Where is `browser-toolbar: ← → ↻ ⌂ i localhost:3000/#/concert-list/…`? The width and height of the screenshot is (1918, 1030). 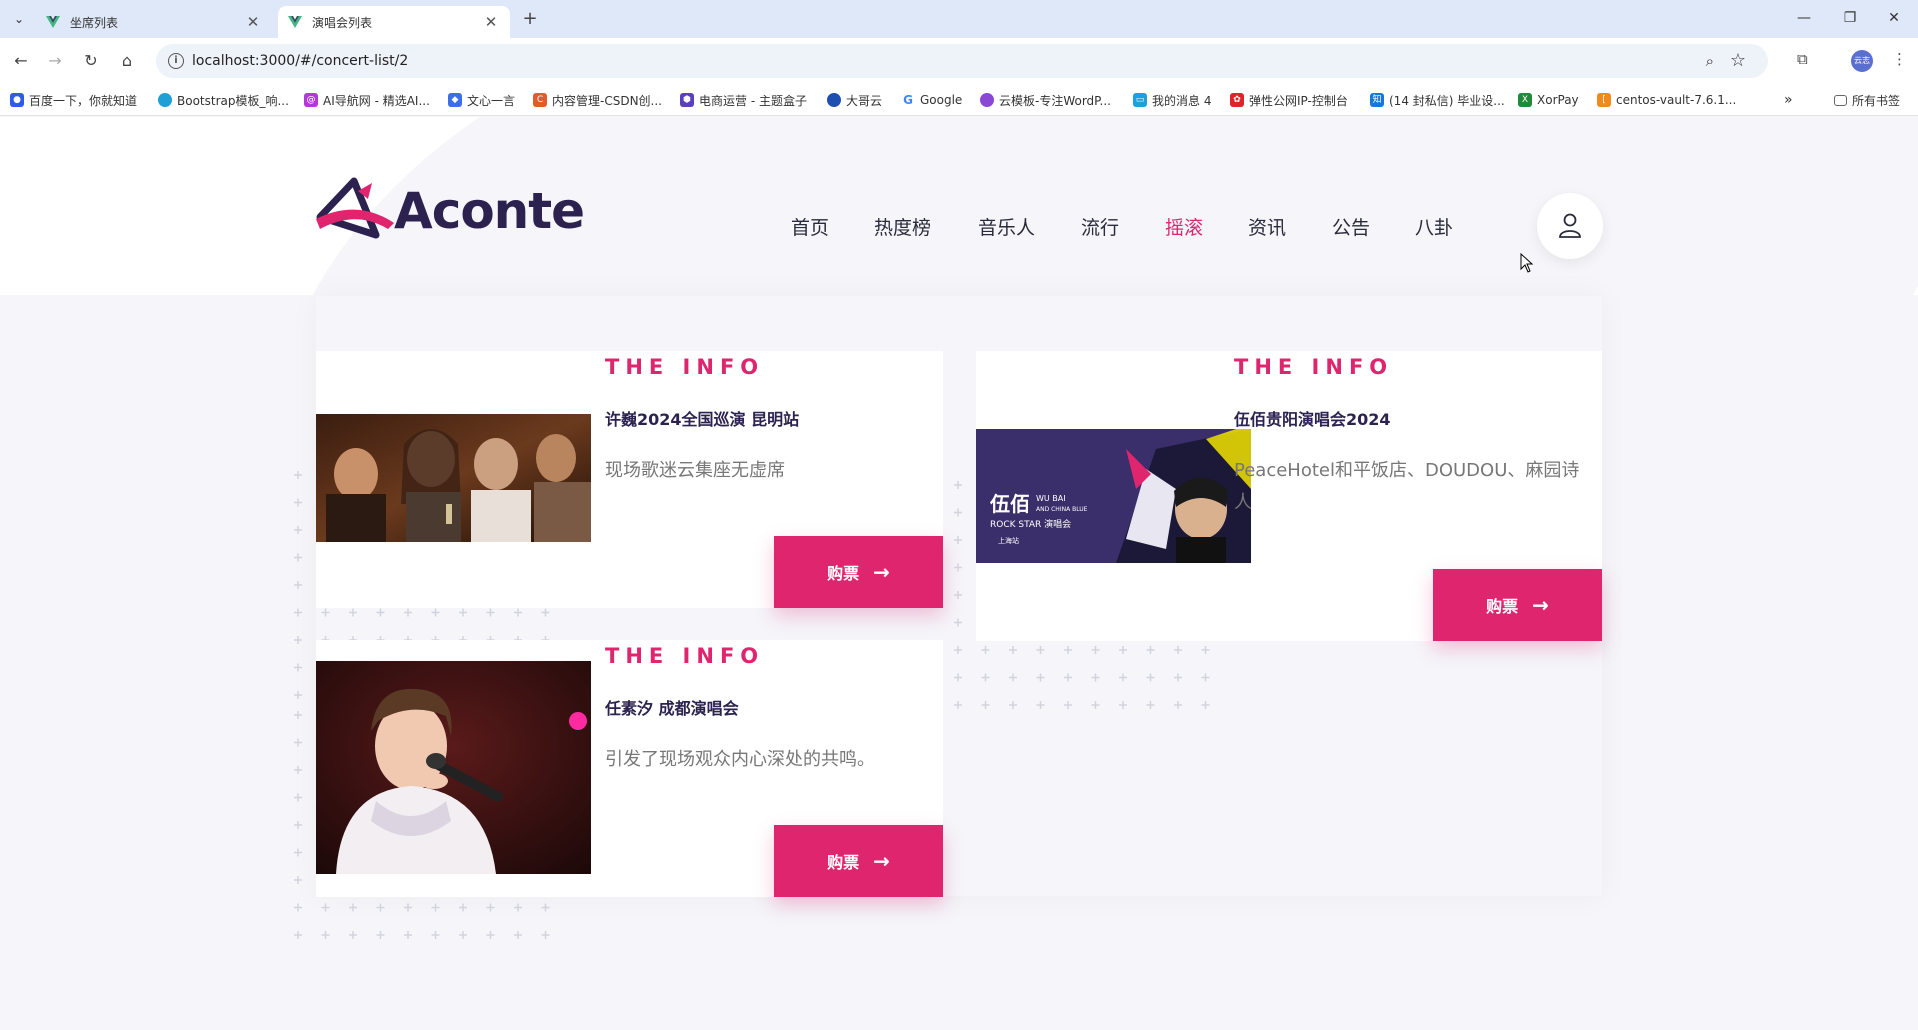
browser-toolbar: ← → ↻ ⌂ i localhost:3000/#/concert-list/… is located at coordinates (959, 61).